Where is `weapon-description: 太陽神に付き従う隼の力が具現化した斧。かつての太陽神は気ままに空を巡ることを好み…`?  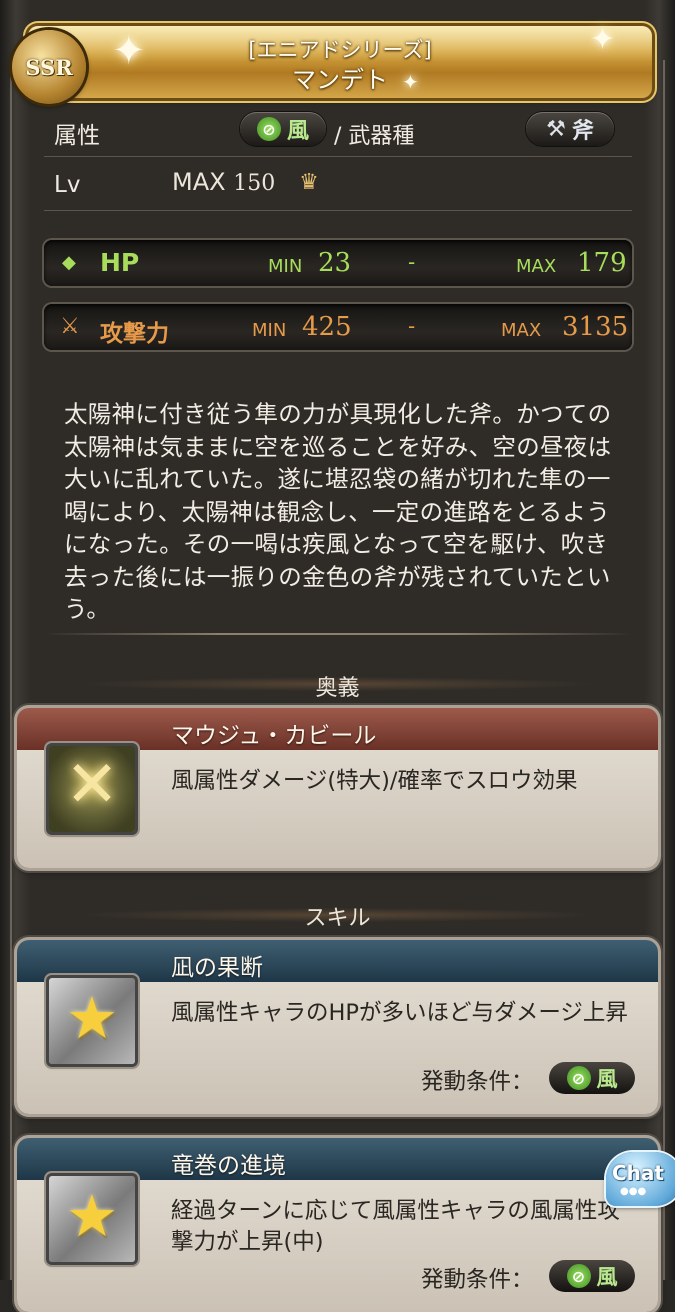
weapon-description: 太陽神に付き従う隼の力が具現化した斧。かつての太陽神は気ままに空を巡ることを好み… is located at coordinates (338, 511).